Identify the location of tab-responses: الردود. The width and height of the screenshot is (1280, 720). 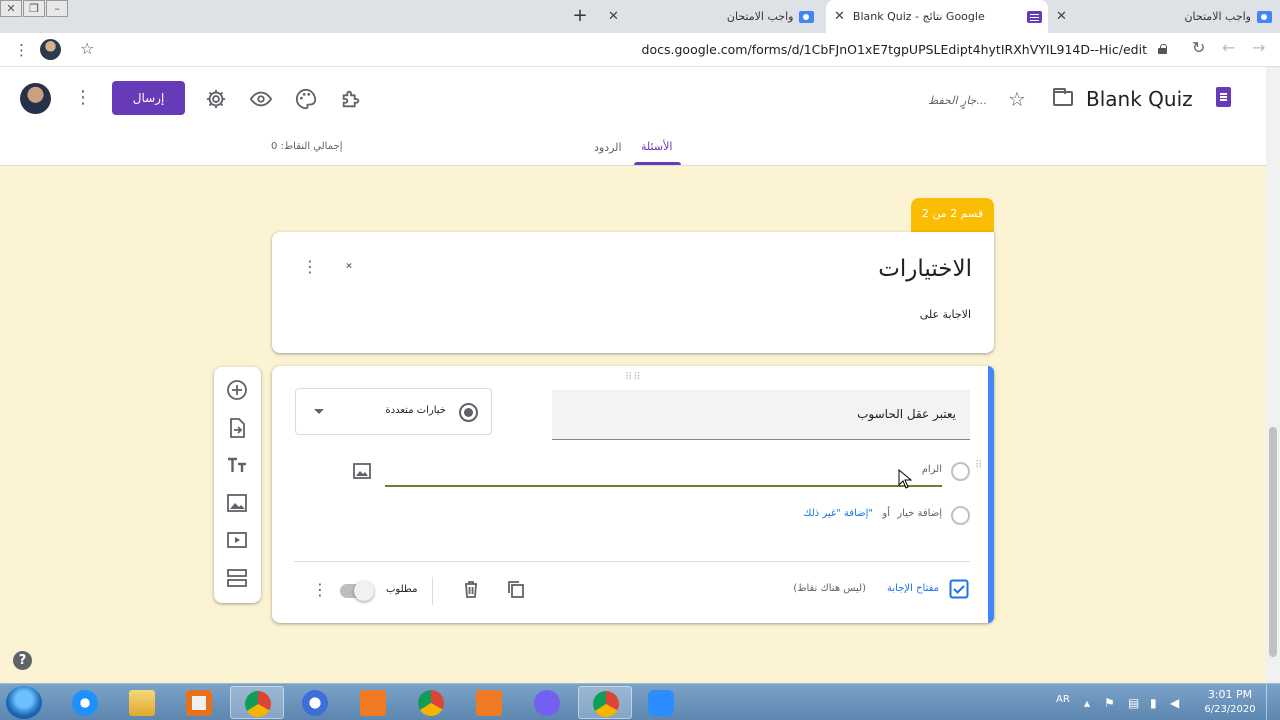
(608, 147).